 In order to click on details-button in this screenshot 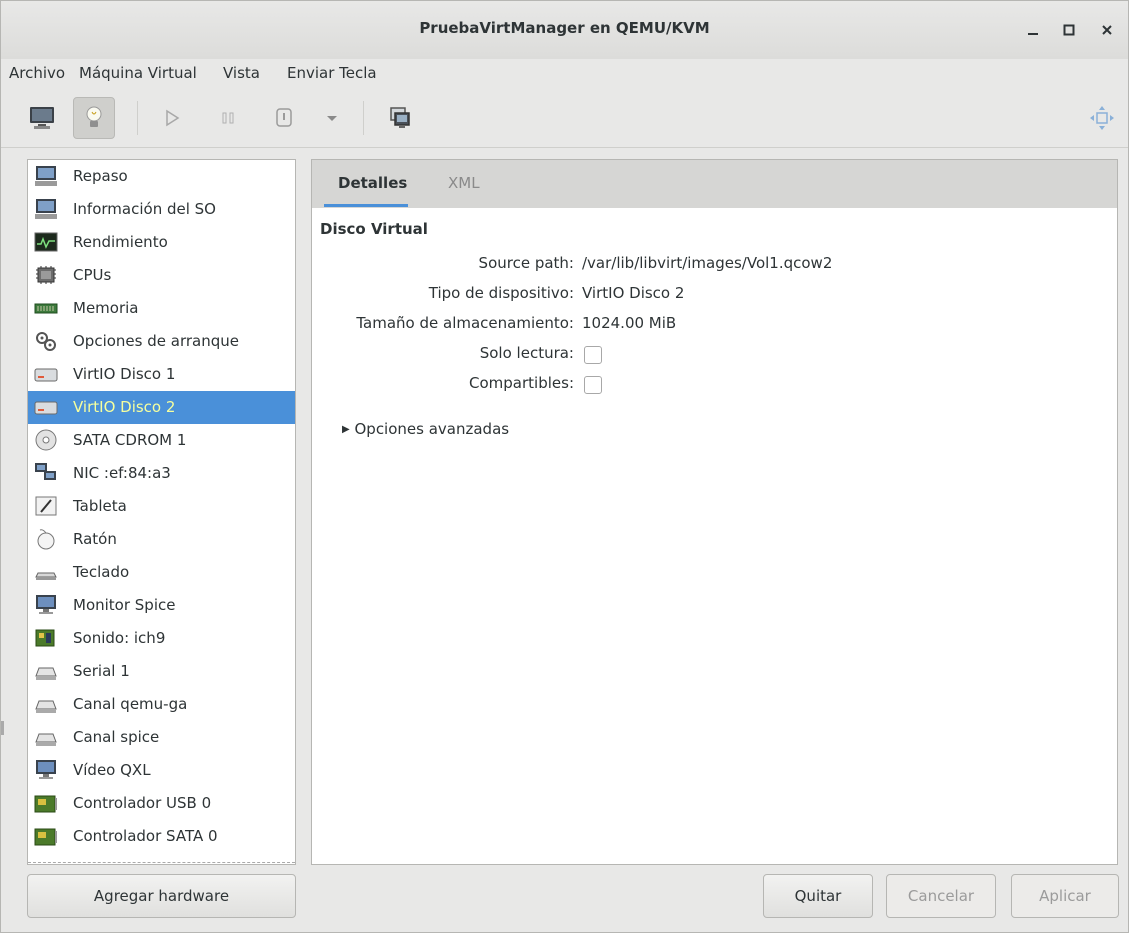, I will do `click(94, 118)`.